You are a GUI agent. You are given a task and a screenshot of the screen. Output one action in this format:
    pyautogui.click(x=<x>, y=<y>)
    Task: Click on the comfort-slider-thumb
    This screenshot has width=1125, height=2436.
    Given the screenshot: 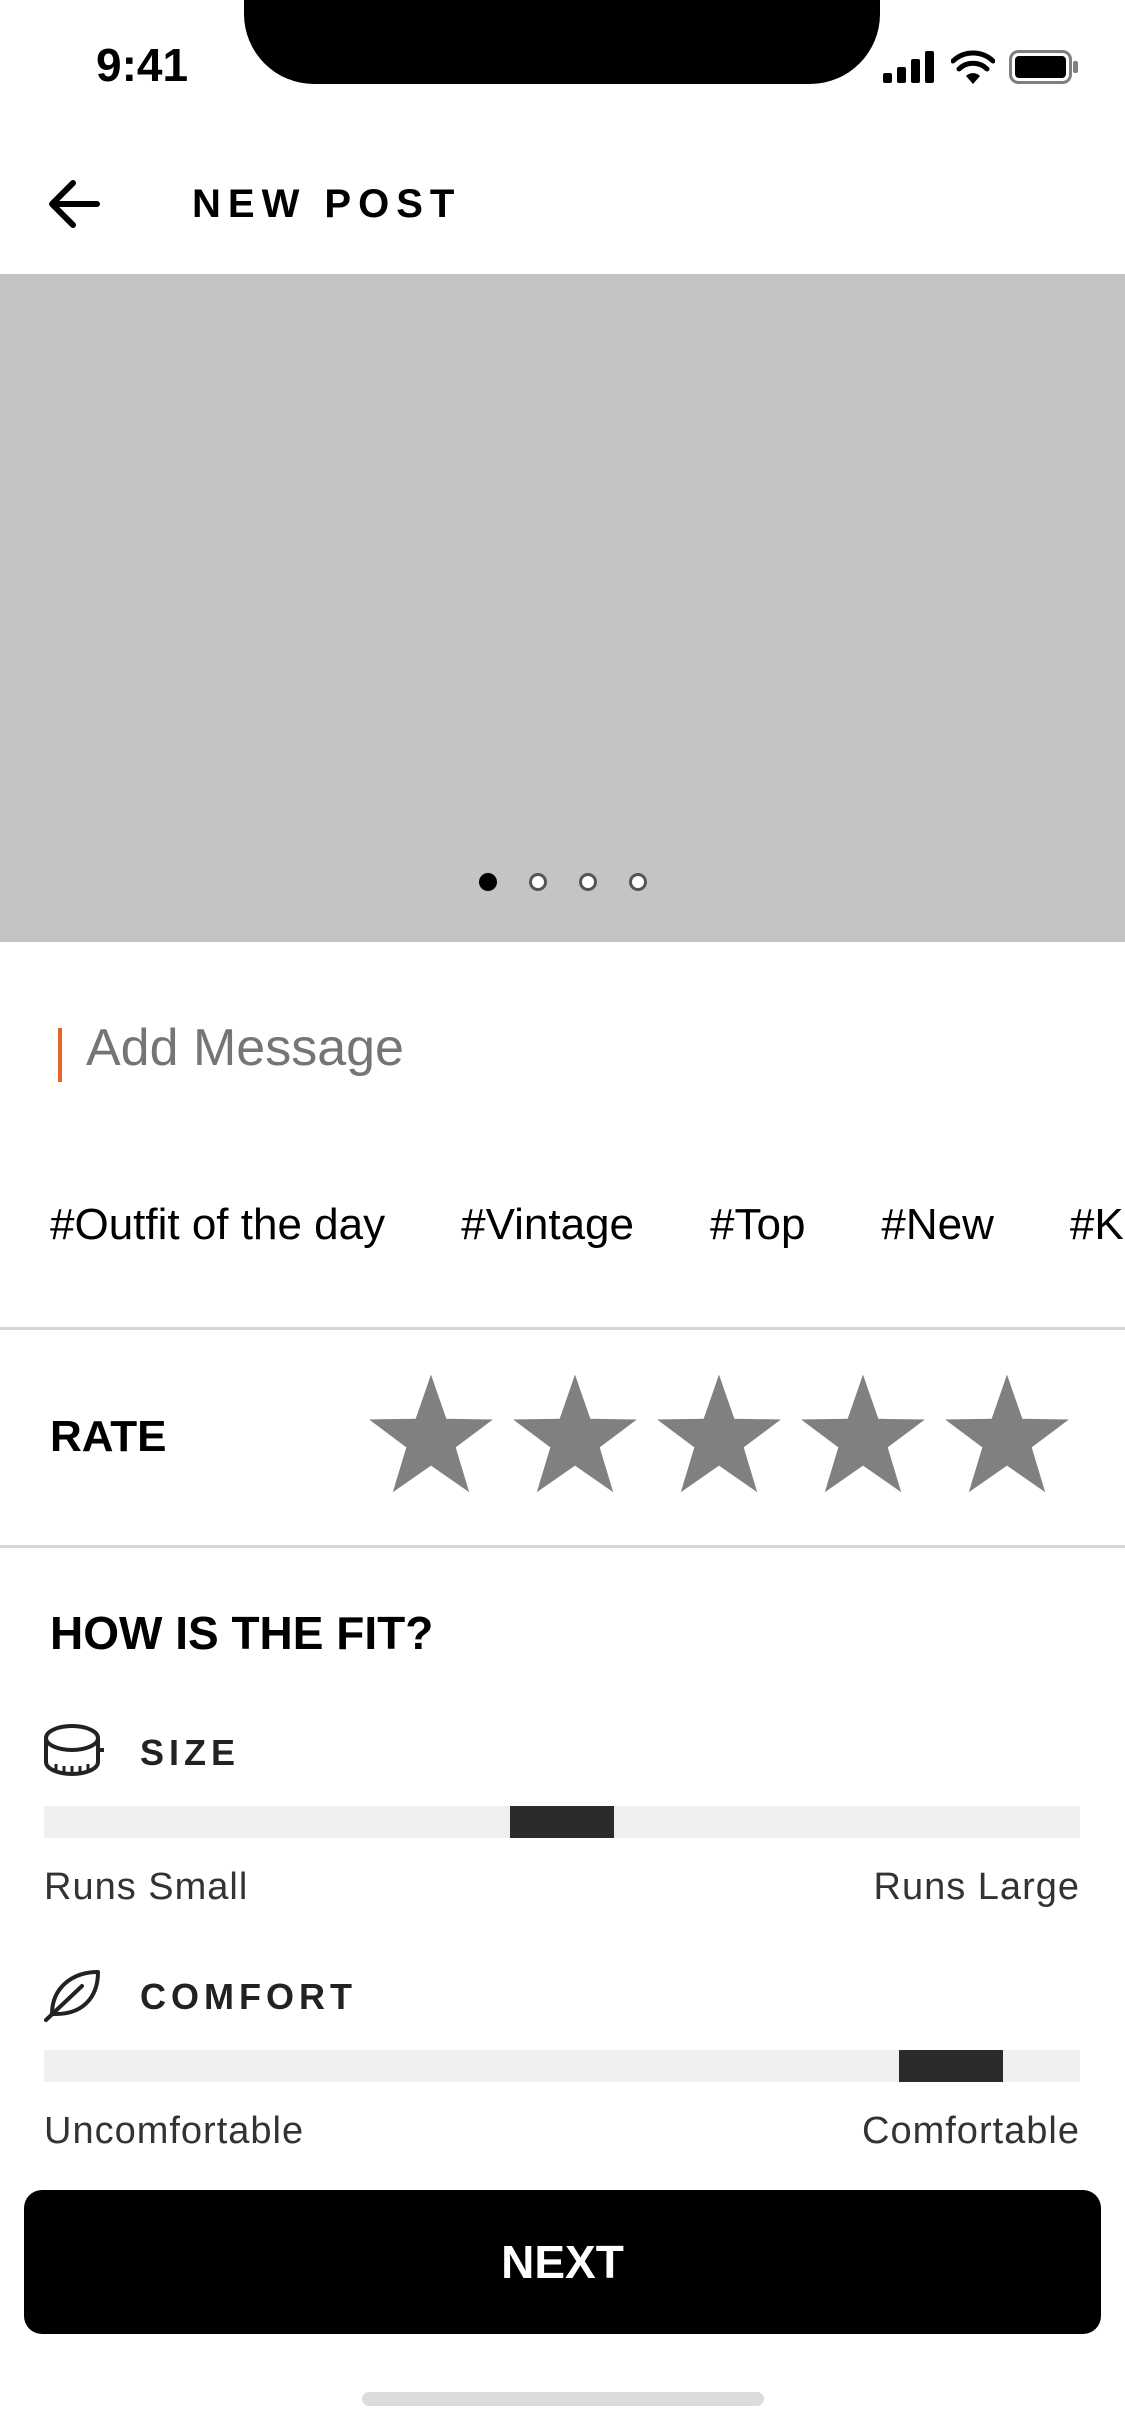 What is the action you would take?
    pyautogui.click(x=950, y=2066)
    